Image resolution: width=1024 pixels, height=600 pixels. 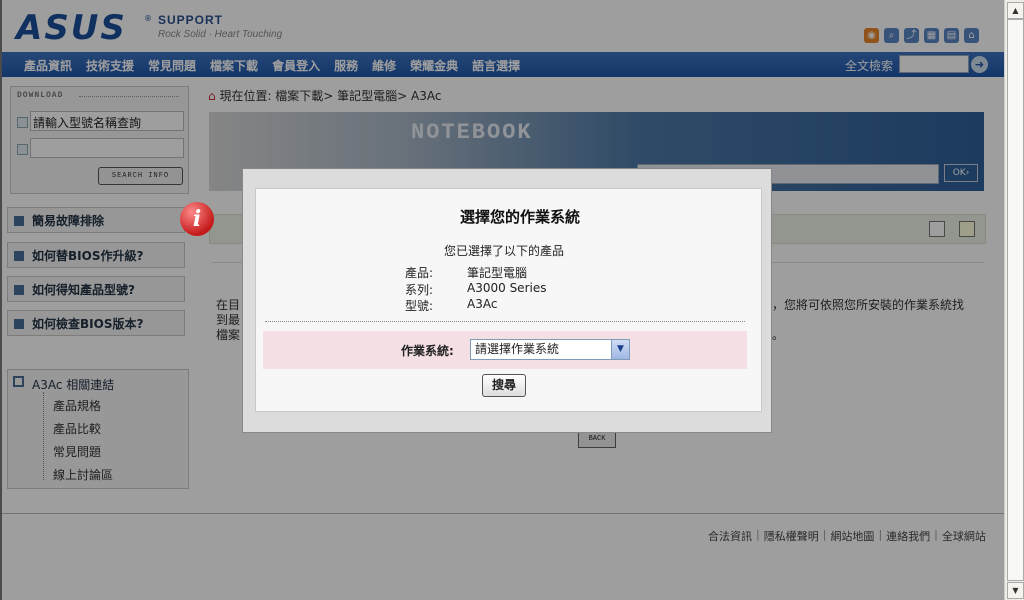 I want to click on product-label: 產品:, so click(x=419, y=273).